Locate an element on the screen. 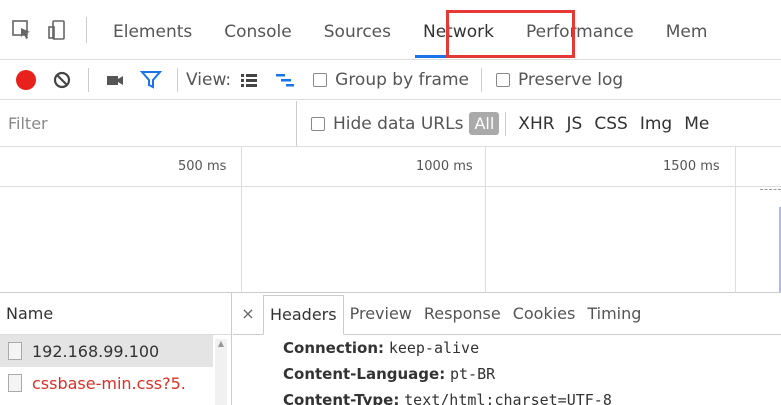 Image resolution: width=781 pixels, height=405 pixels. waterfall-icon is located at coordinates (285, 79).